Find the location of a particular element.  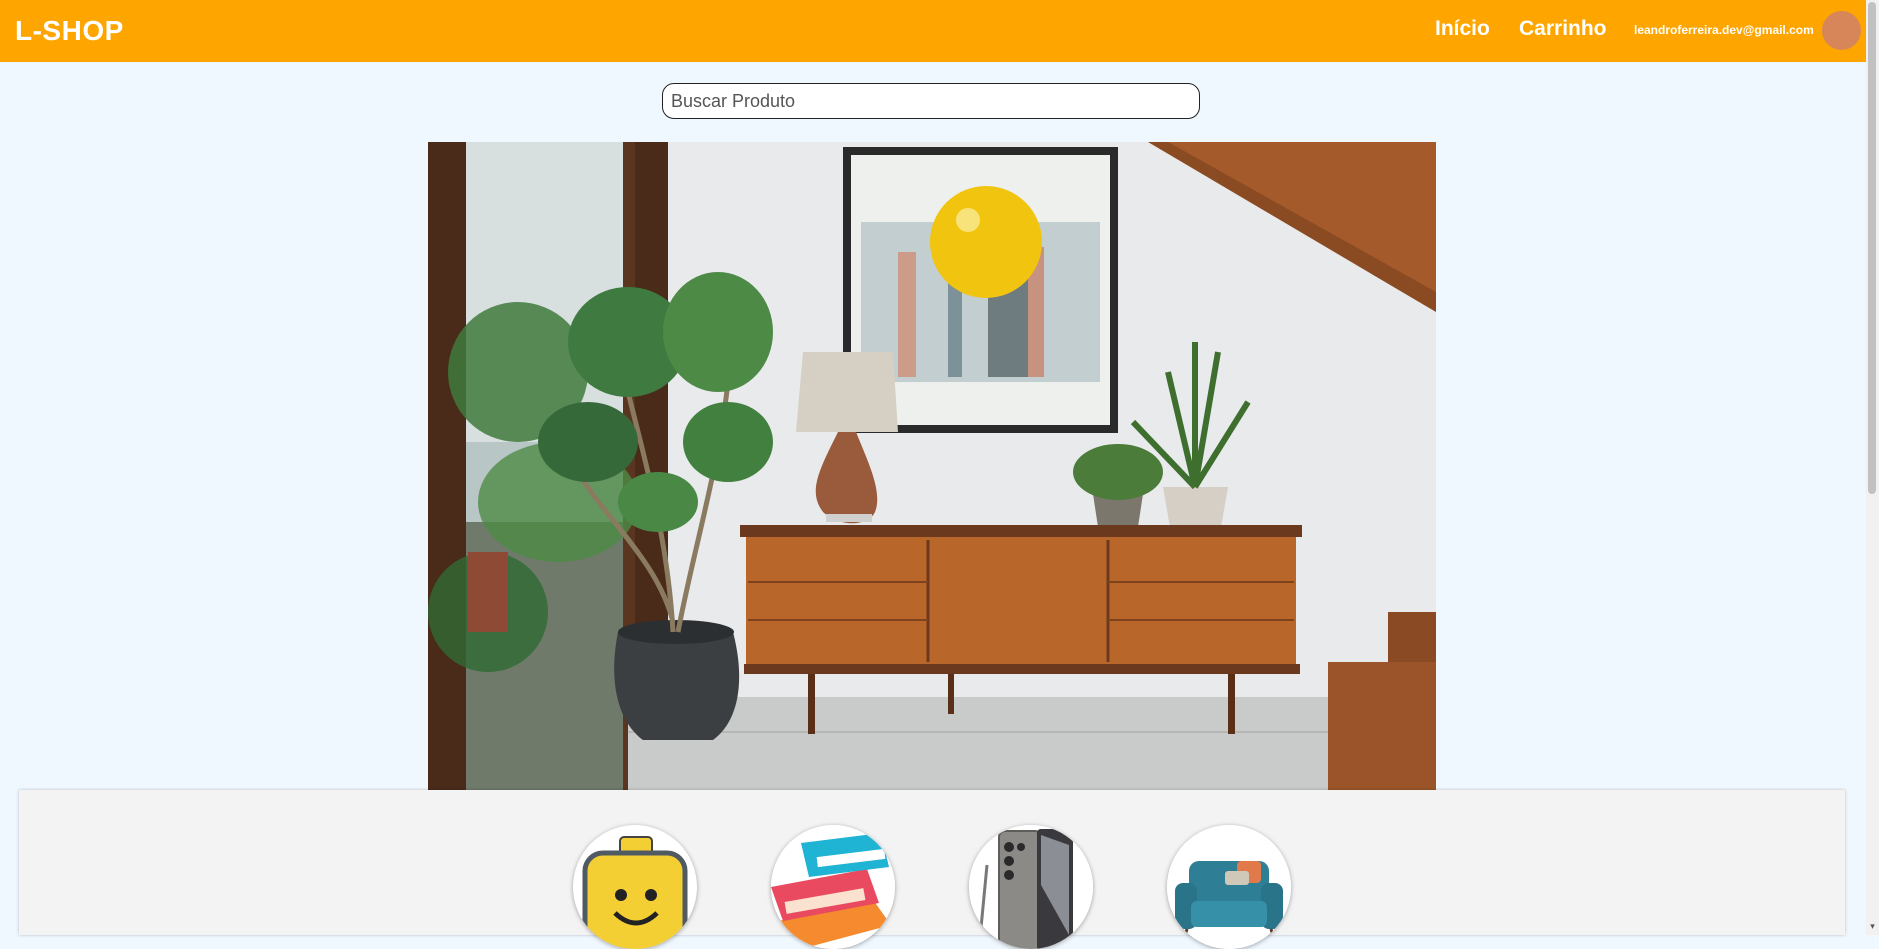

smartphone-icon is located at coordinates (1031, 887).